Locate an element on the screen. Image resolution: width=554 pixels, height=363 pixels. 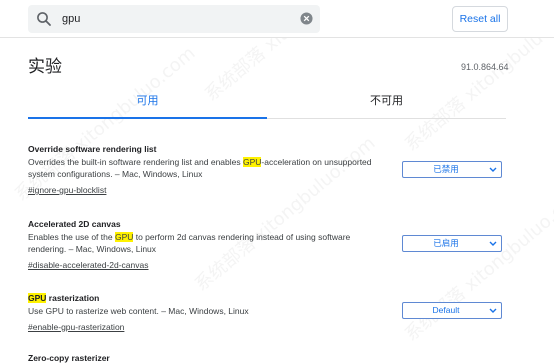
experiment-select: 已禁用 is located at coordinates (452, 169).